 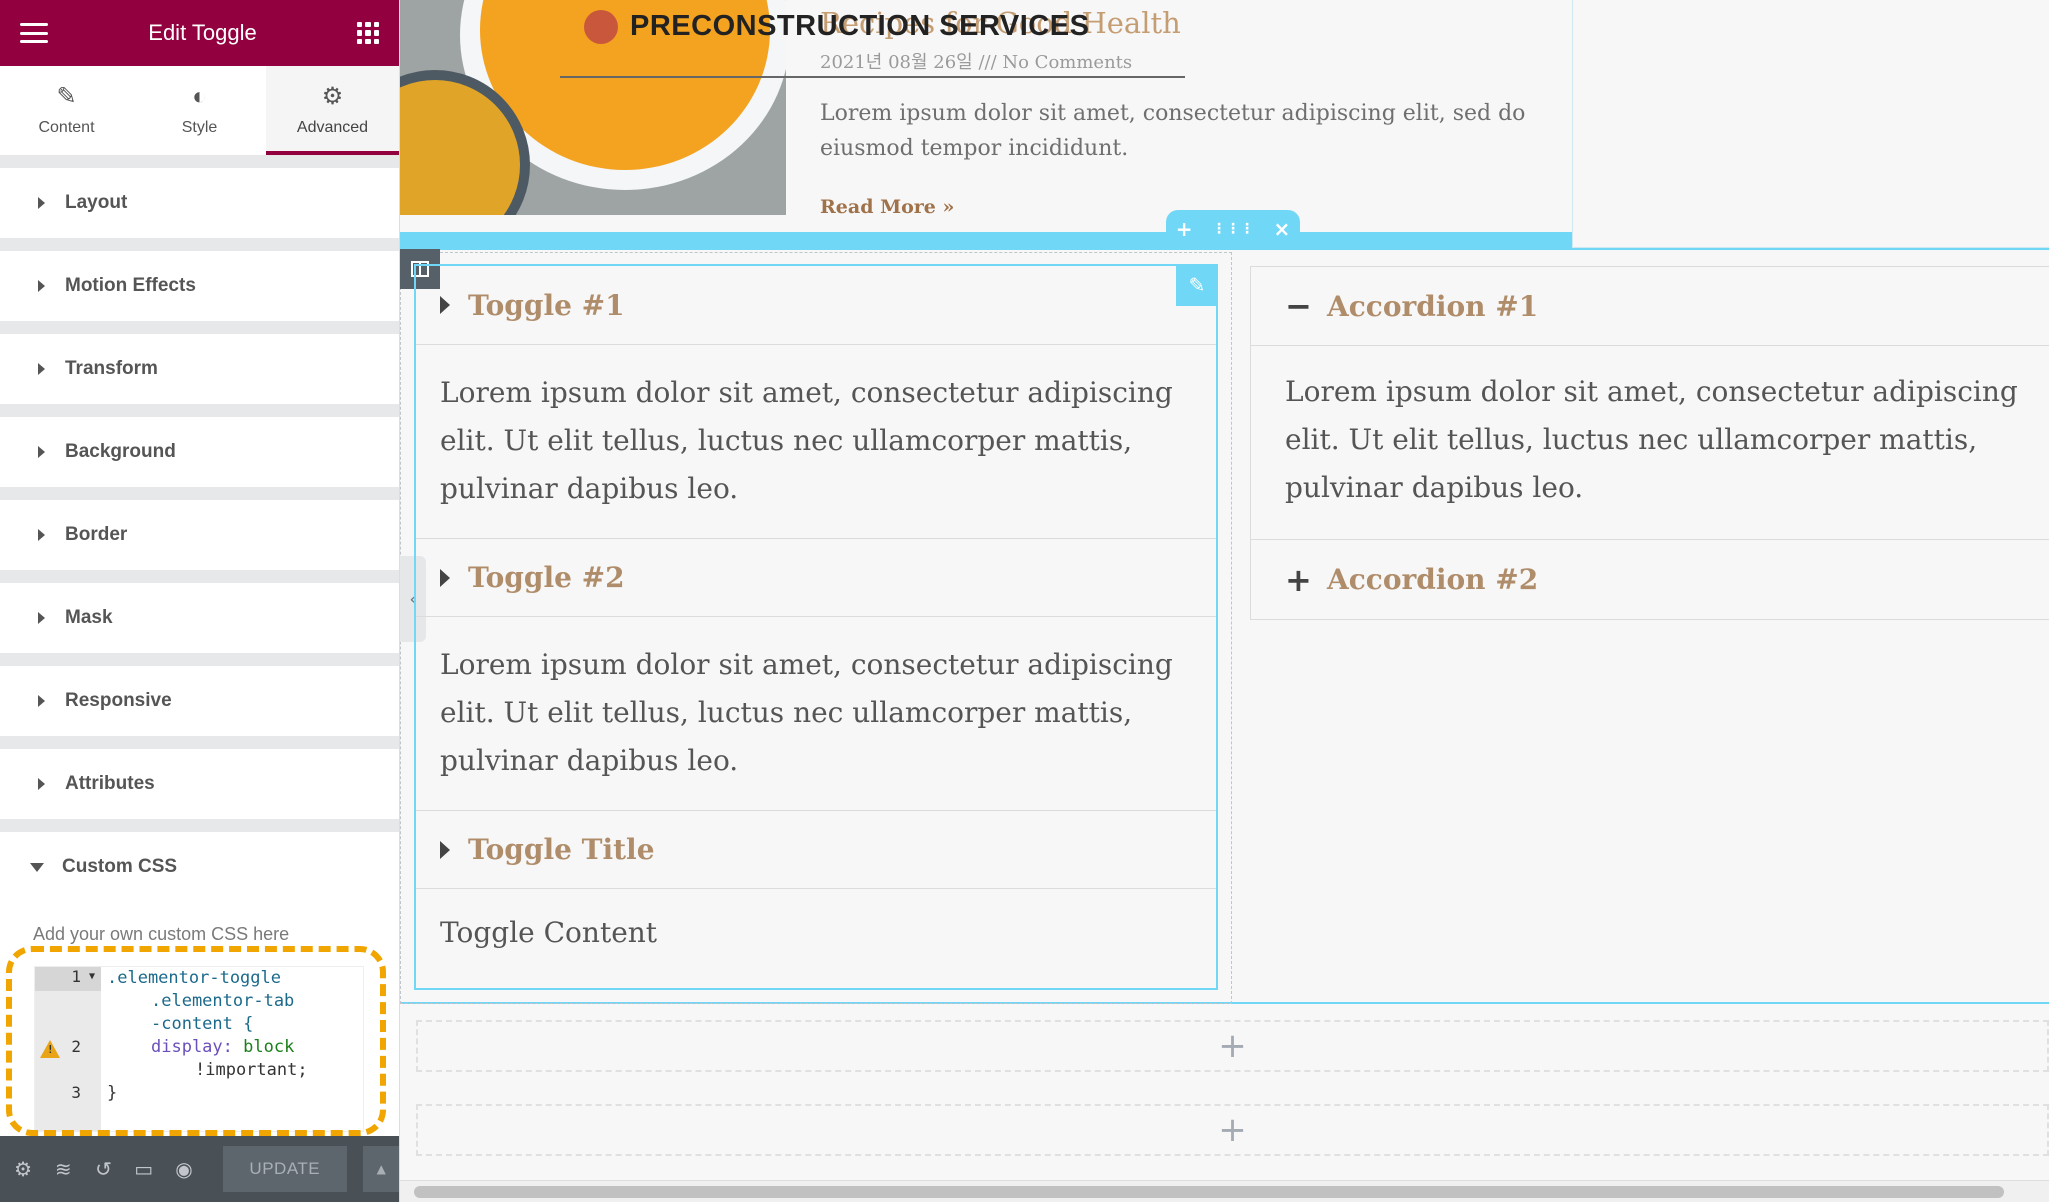 I want to click on section-border: Border, so click(x=199, y=535).